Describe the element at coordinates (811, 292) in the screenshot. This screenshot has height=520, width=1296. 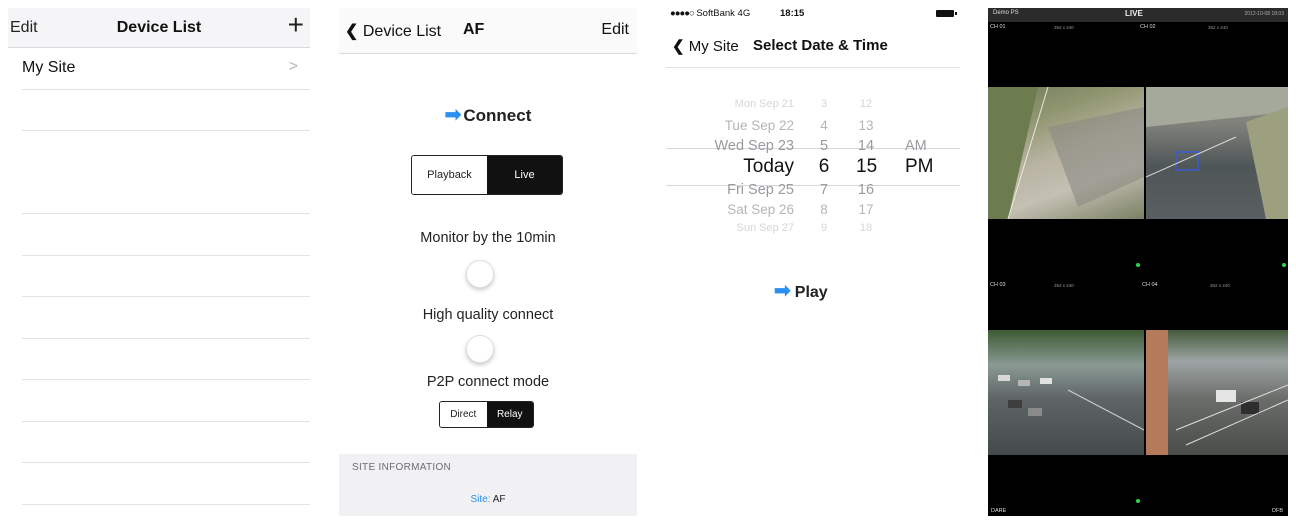
I see `play-label: Play` at that location.